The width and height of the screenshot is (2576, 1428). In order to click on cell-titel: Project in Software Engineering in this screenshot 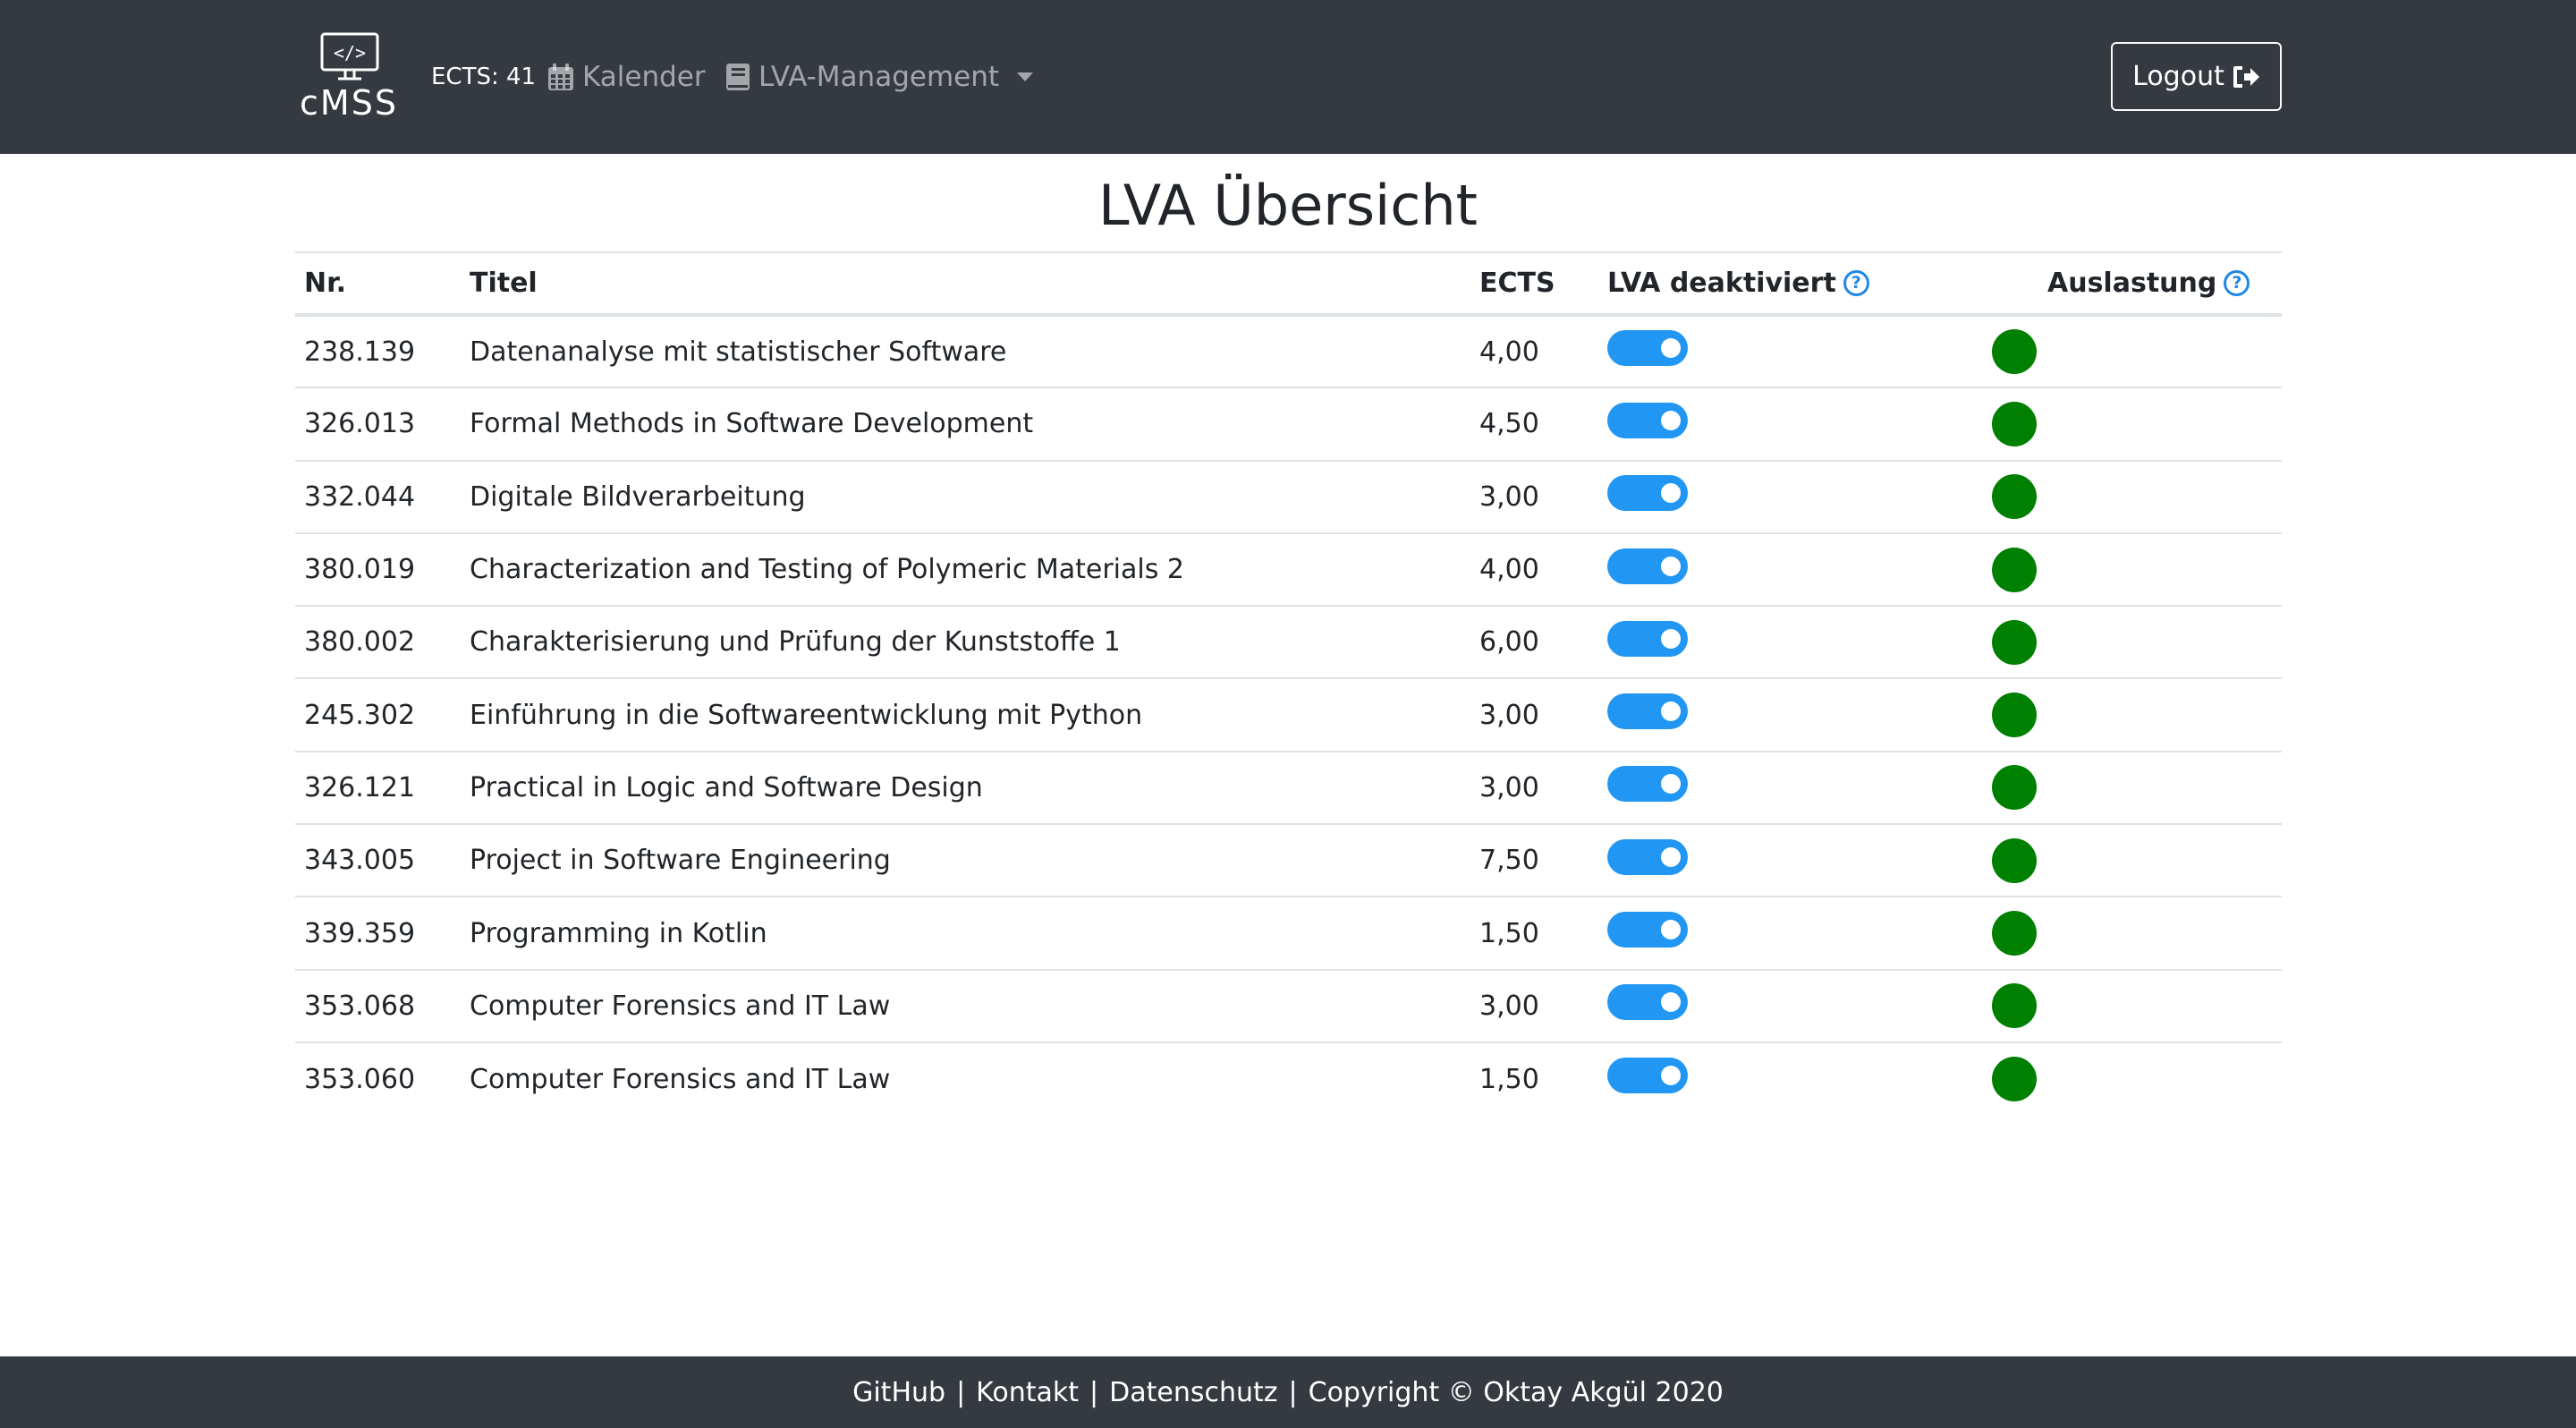, I will do `click(680, 861)`.